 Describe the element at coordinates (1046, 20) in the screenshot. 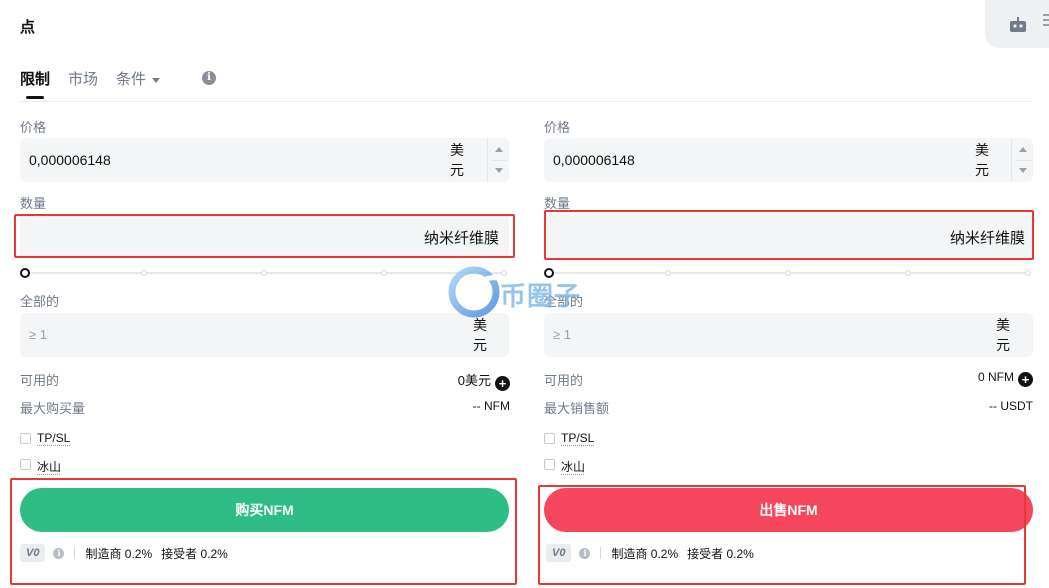

I see `menu-icon` at that location.